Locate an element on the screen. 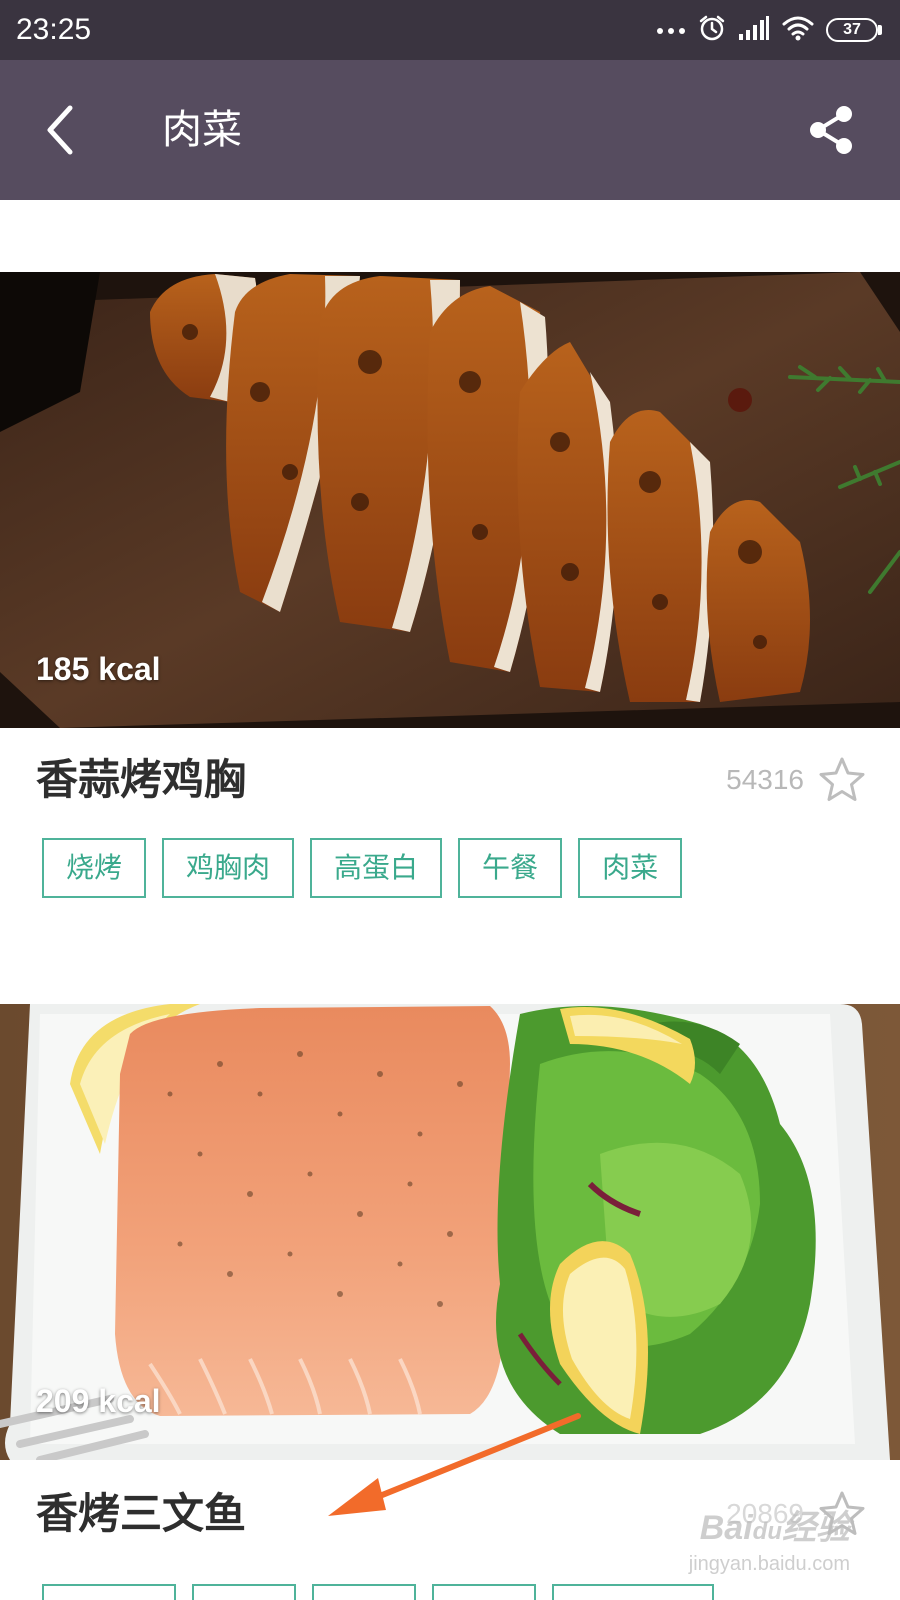 This screenshot has width=900, height=1600. recipe-title: 香蒜烤鸡胸 is located at coordinates (141, 780).